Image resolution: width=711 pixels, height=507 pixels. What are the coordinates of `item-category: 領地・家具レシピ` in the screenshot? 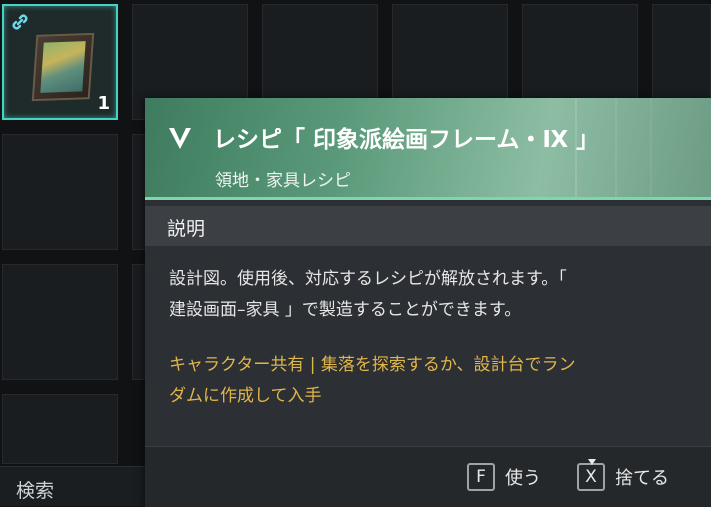 It's located at (283, 181).